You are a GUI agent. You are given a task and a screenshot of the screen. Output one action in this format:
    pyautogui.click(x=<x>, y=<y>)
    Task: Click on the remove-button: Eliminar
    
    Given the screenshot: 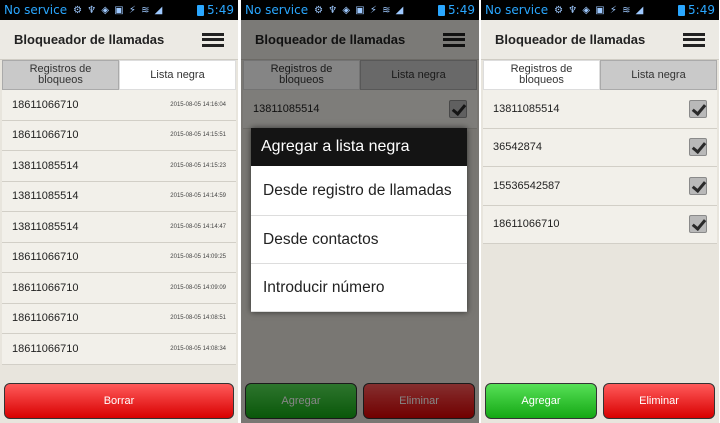 What is the action you would take?
    pyautogui.click(x=659, y=401)
    